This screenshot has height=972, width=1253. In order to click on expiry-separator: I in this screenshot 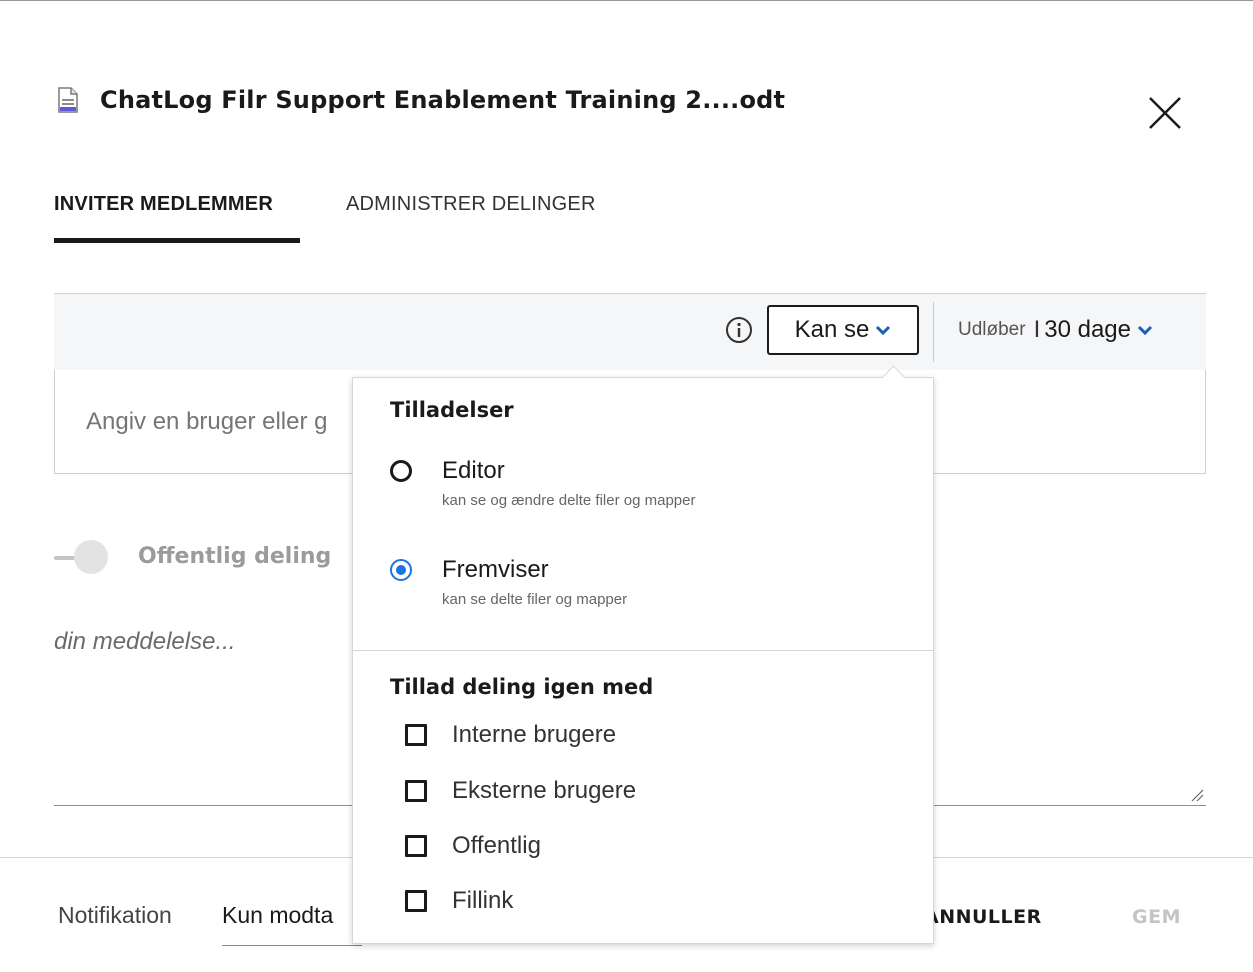, I will do `click(1037, 329)`.